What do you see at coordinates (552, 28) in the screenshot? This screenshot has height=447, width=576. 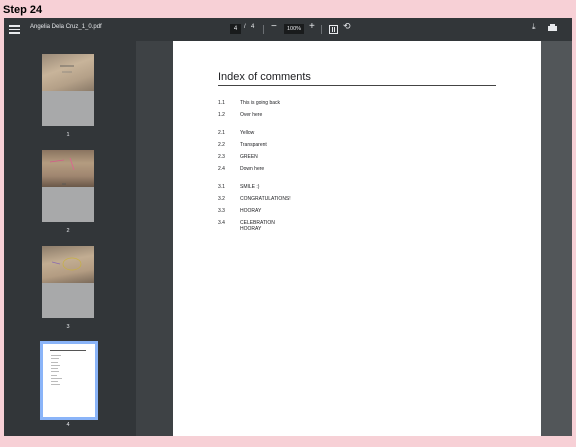 I see `print-icon` at bounding box center [552, 28].